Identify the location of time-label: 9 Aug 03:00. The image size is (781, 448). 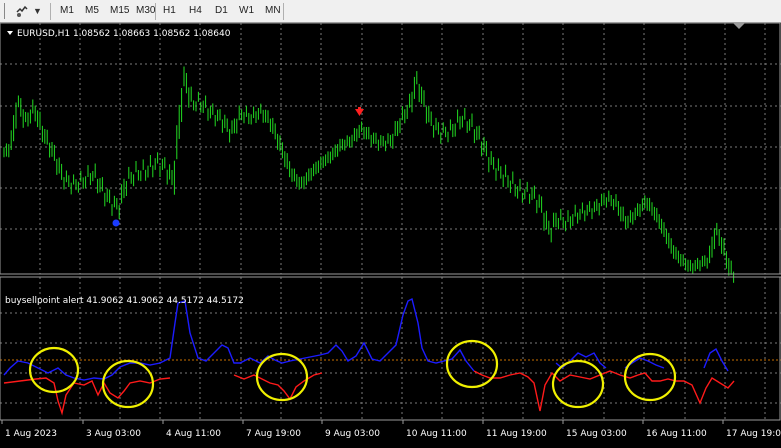
(352, 434).